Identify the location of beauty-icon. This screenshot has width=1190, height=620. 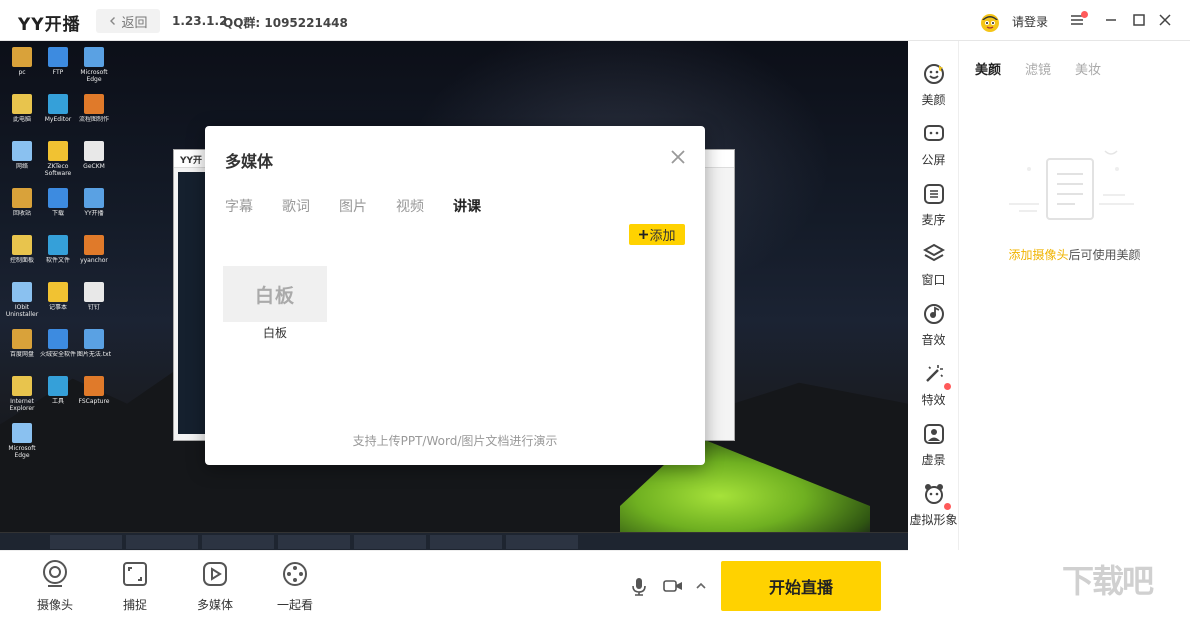
(933, 74).